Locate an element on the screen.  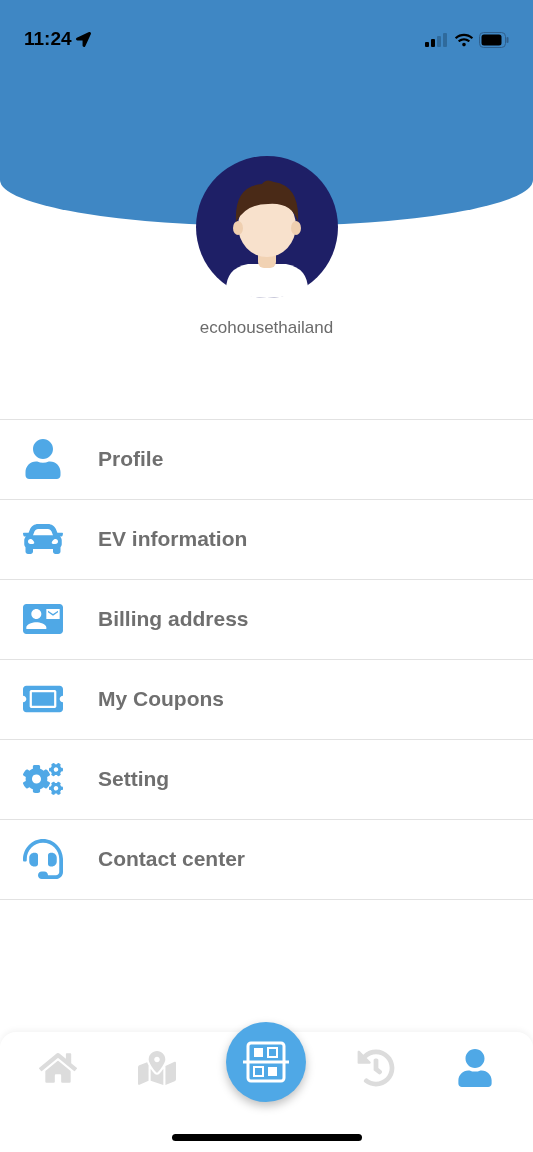
menu-item: Billing address is located at coordinates (266, 619).